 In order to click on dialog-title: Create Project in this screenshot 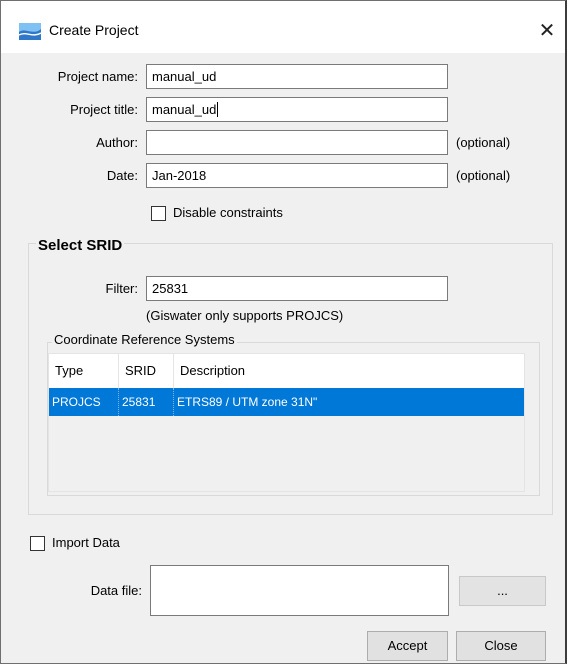, I will do `click(94, 30)`.